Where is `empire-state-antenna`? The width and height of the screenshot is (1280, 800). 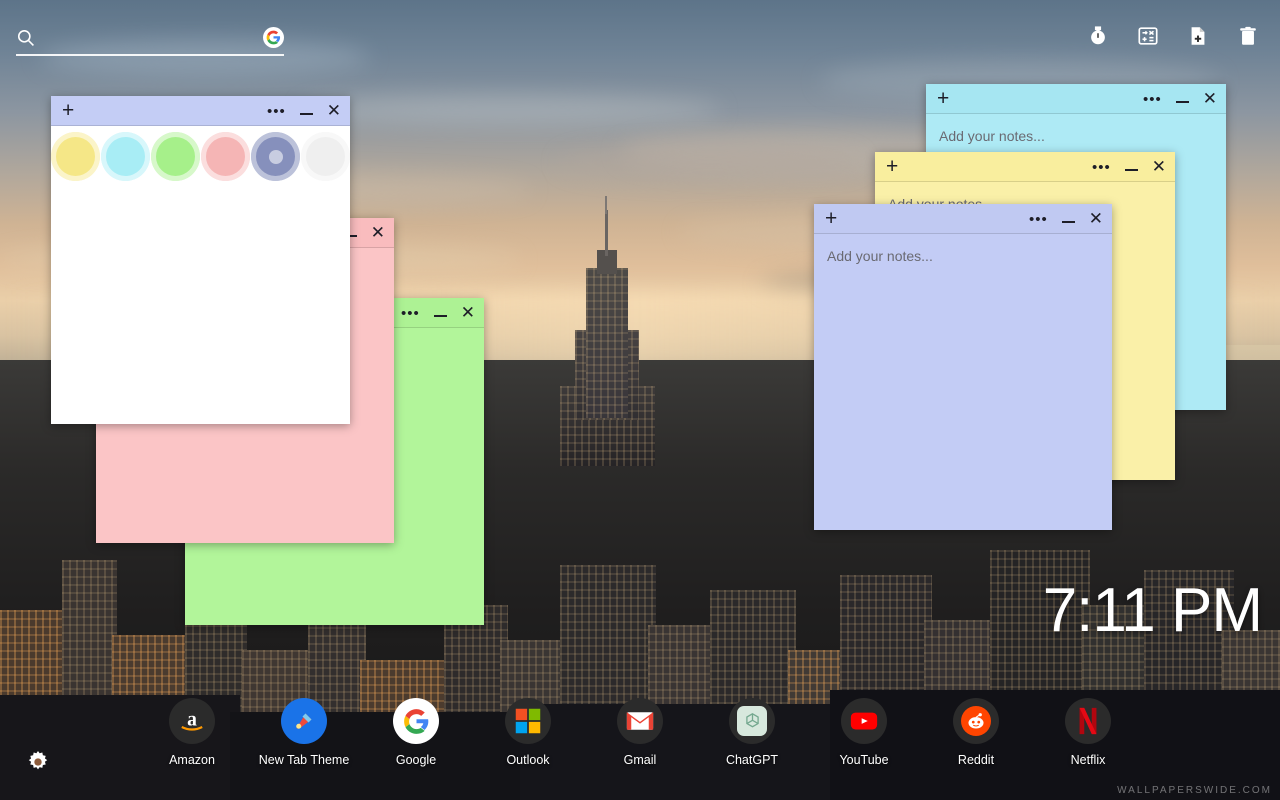
empire-state-antenna is located at coordinates (606, 205).